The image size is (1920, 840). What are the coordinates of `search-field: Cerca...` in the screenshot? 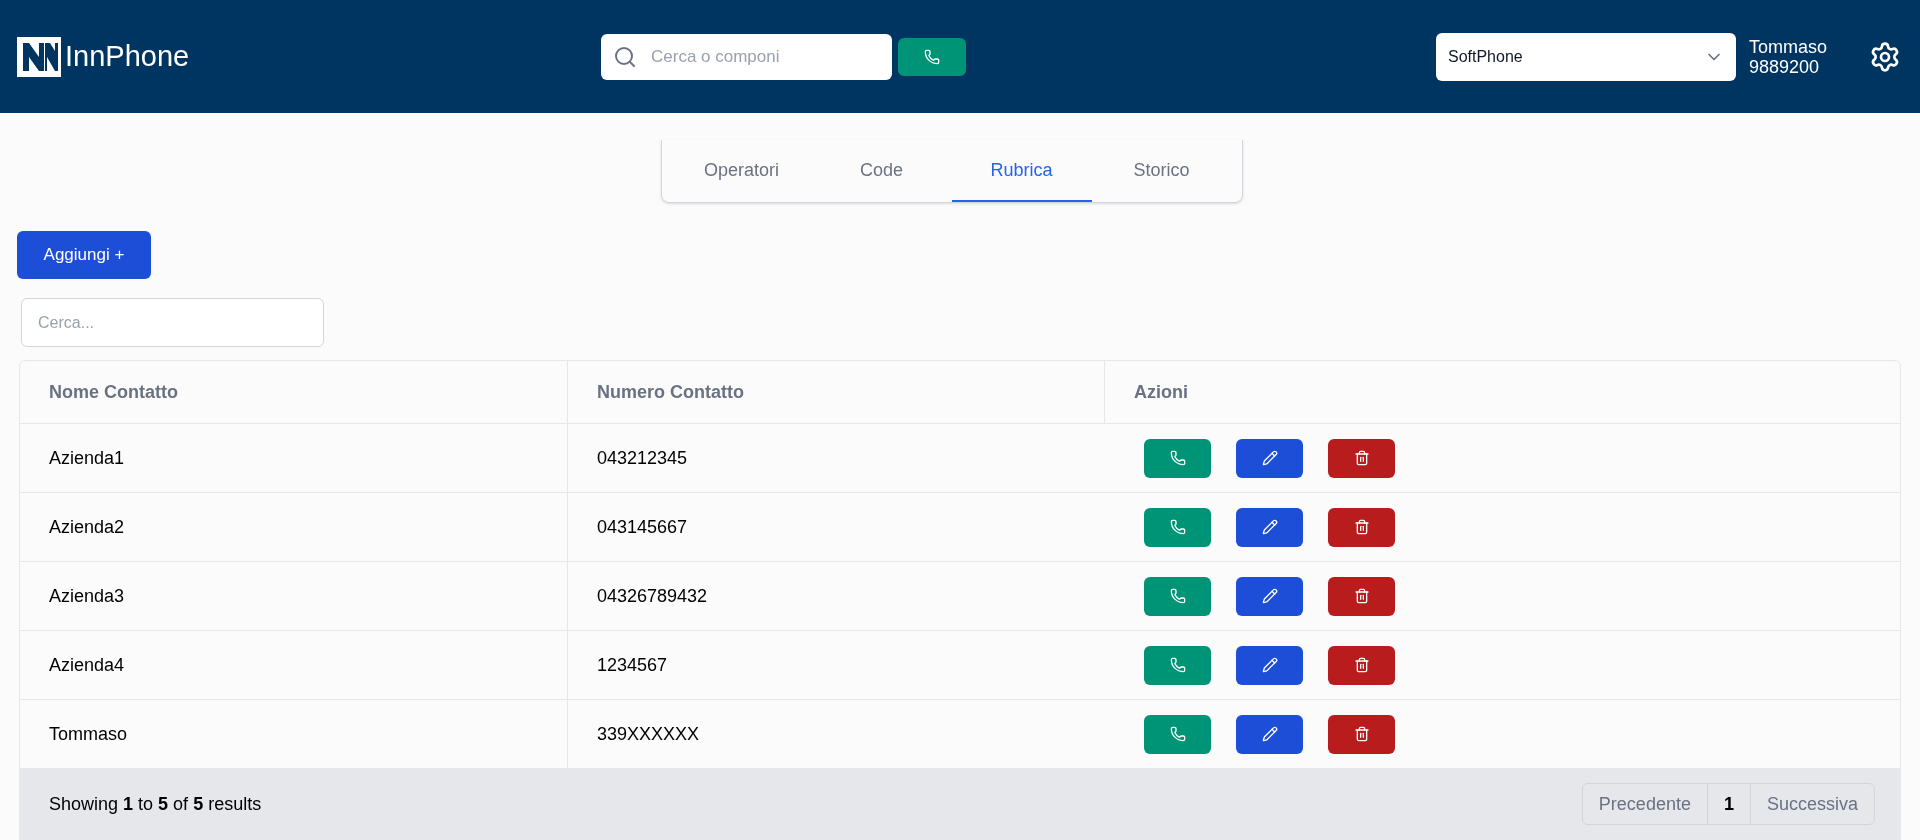 It's located at (172, 322).